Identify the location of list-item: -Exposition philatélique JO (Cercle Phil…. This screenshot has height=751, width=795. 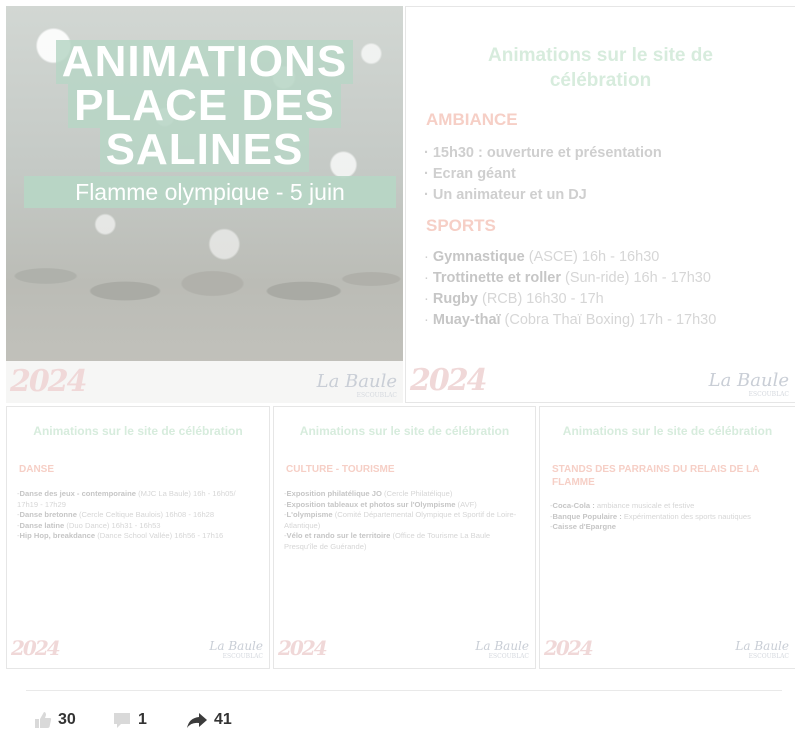
(368, 493).